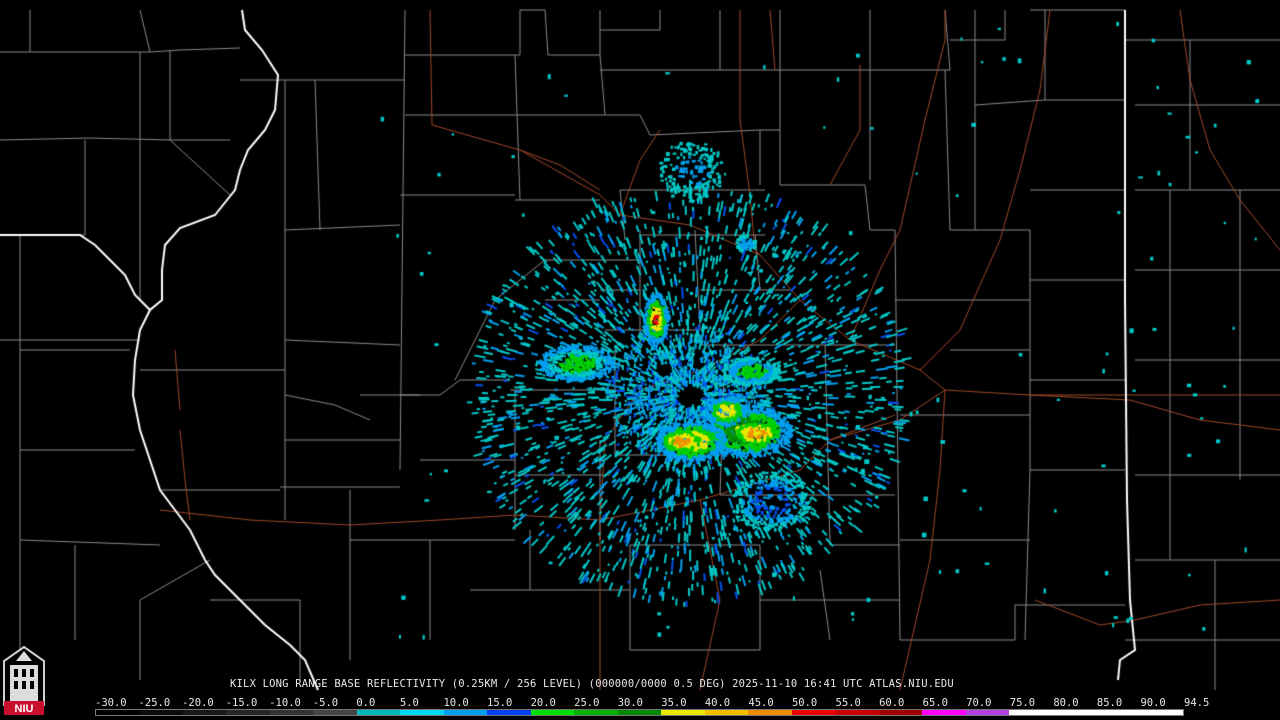 The image size is (1280, 720). I want to click on colorscale-tick-label: -5.0, so click(325, 703).